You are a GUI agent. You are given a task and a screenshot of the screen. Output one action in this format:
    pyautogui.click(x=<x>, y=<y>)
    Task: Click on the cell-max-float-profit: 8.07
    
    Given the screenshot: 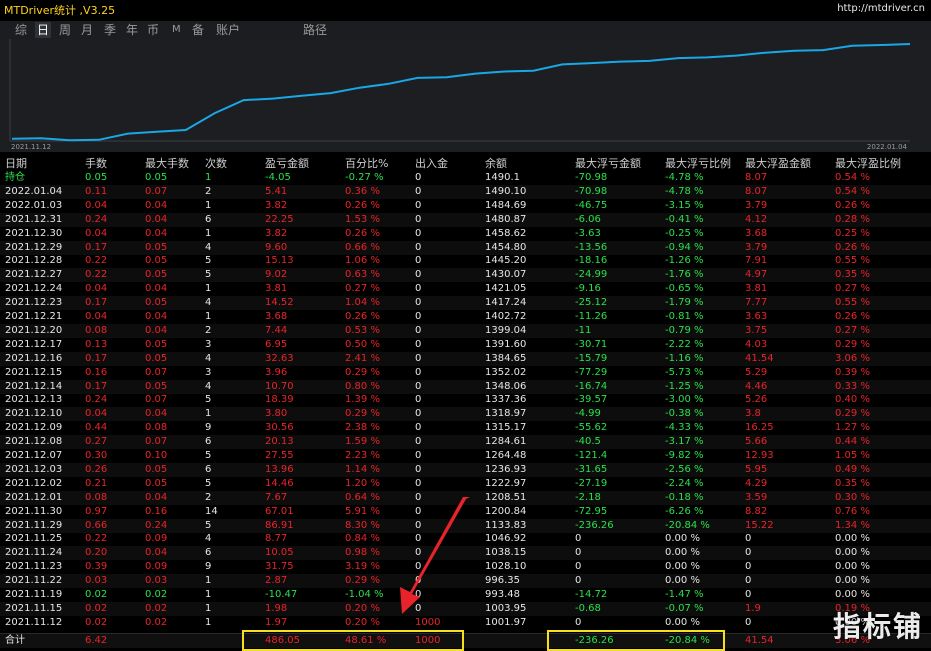 What is the action you would take?
    pyautogui.click(x=756, y=177)
    